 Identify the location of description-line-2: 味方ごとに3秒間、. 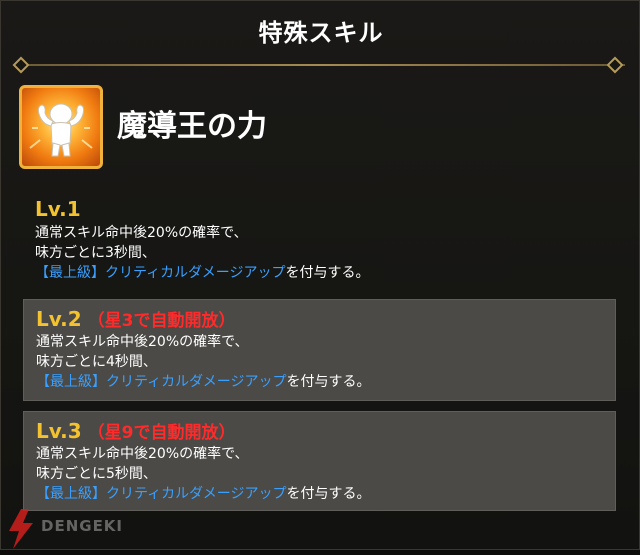
(95, 253).